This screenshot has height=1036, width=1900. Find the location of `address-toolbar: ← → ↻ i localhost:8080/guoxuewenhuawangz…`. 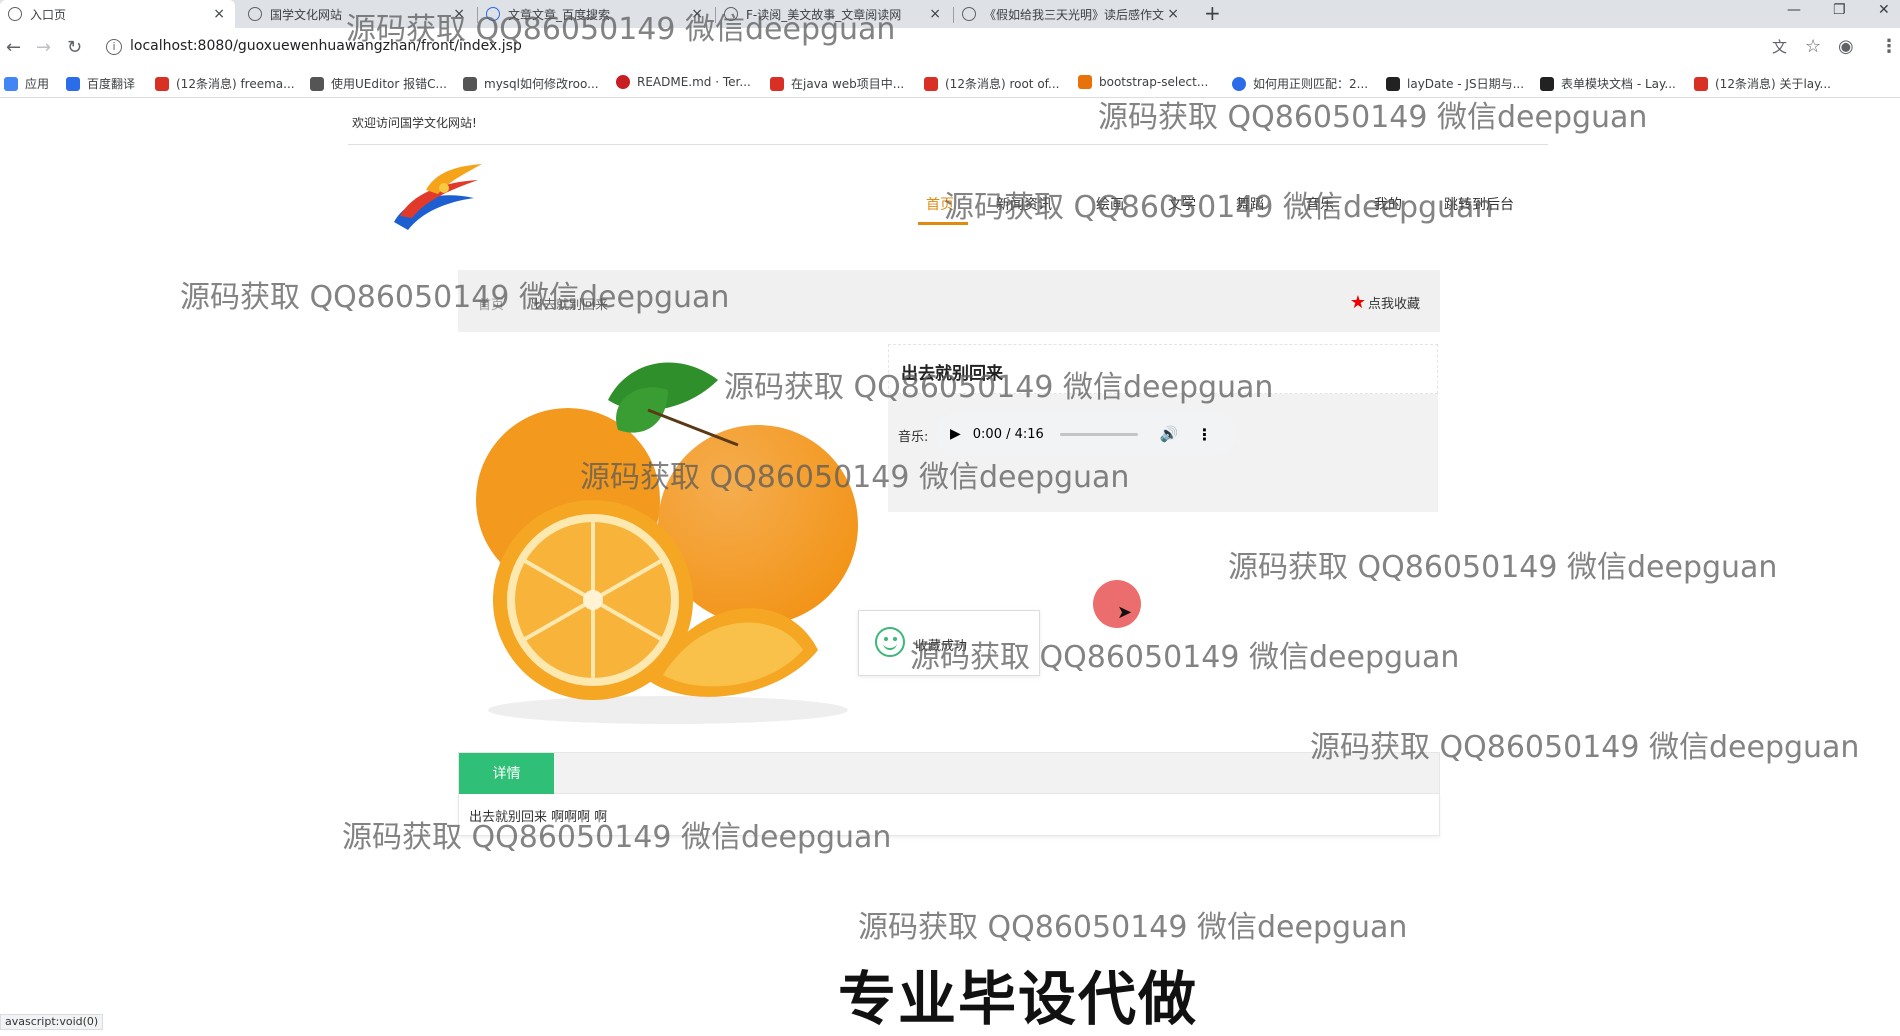

address-toolbar: ← → ↻ i localhost:8080/guoxuewenhuawangz… is located at coordinates (950, 48).